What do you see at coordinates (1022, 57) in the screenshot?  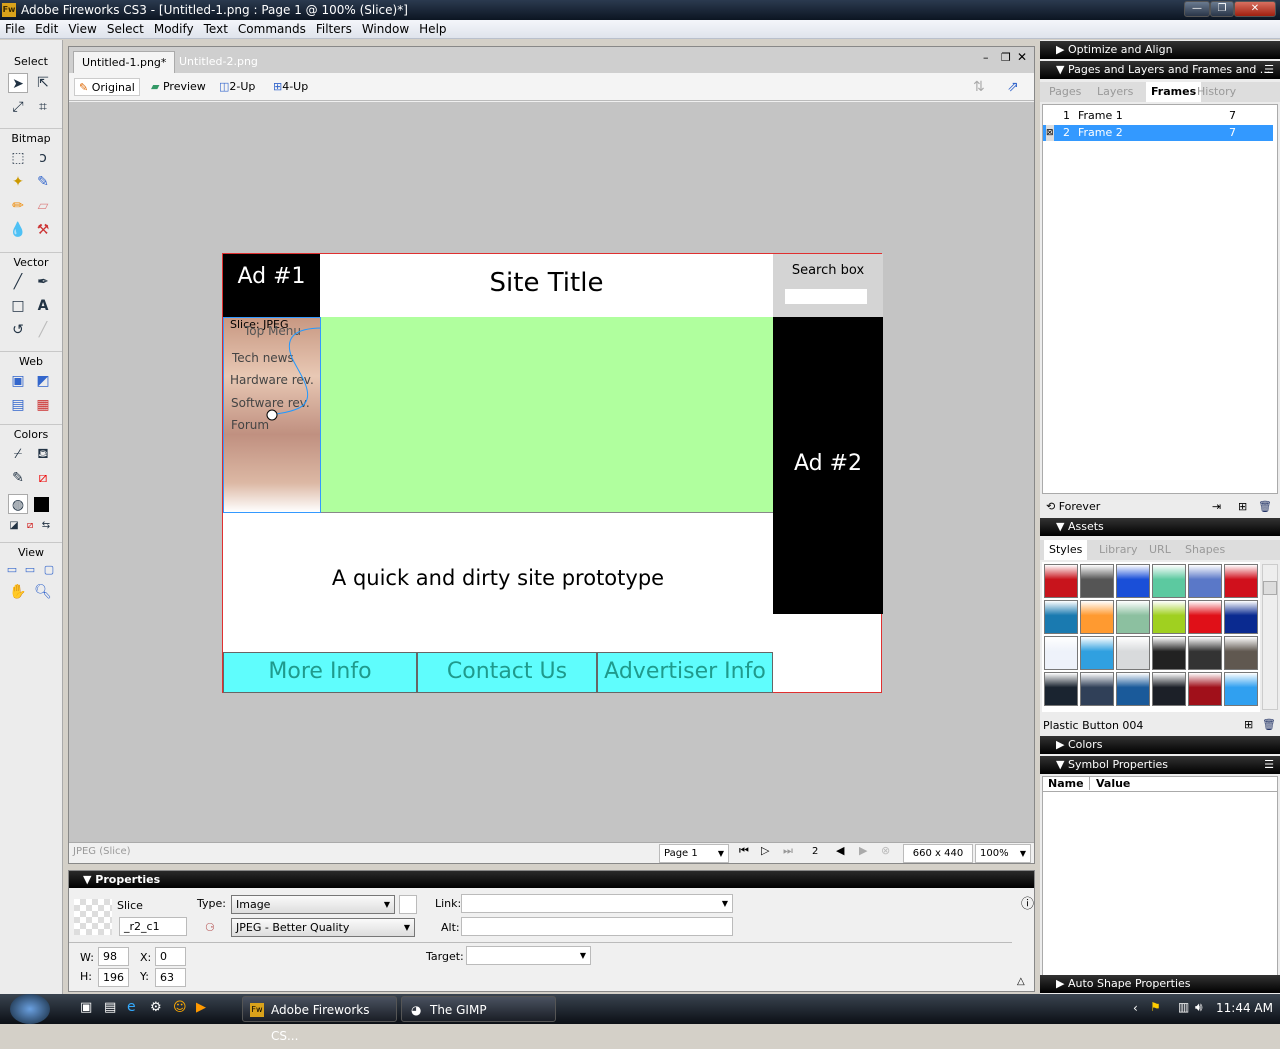 I see `doc-close-icon: ✕` at bounding box center [1022, 57].